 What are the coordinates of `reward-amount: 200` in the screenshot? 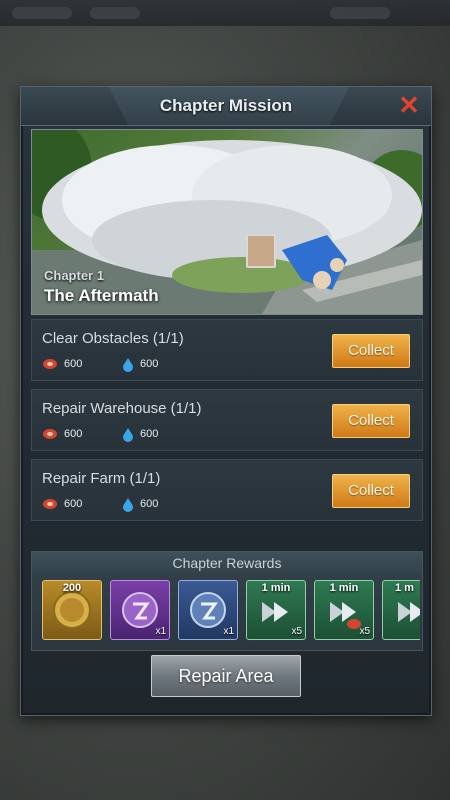 It's located at (72, 588).